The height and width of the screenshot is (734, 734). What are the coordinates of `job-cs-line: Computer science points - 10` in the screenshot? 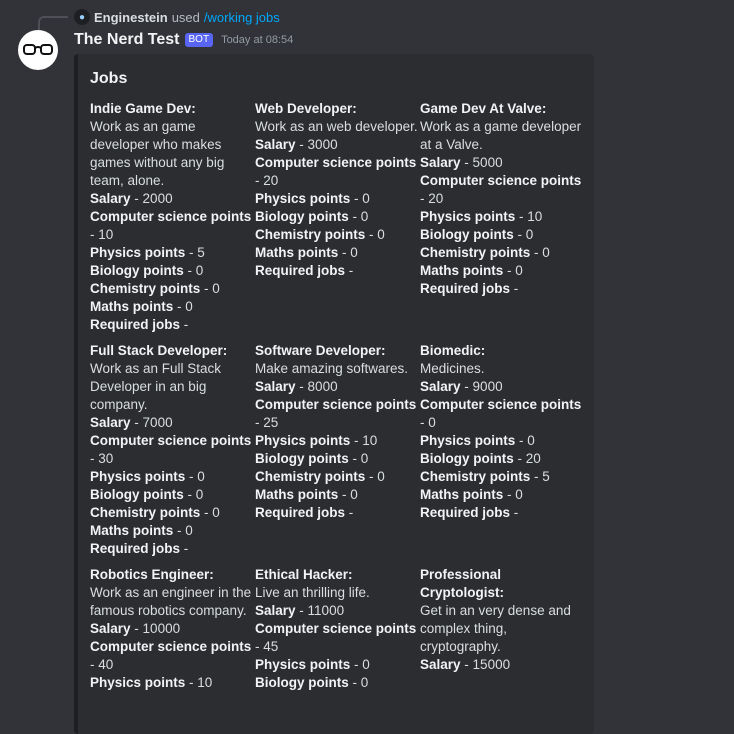 It's located at (172, 226).